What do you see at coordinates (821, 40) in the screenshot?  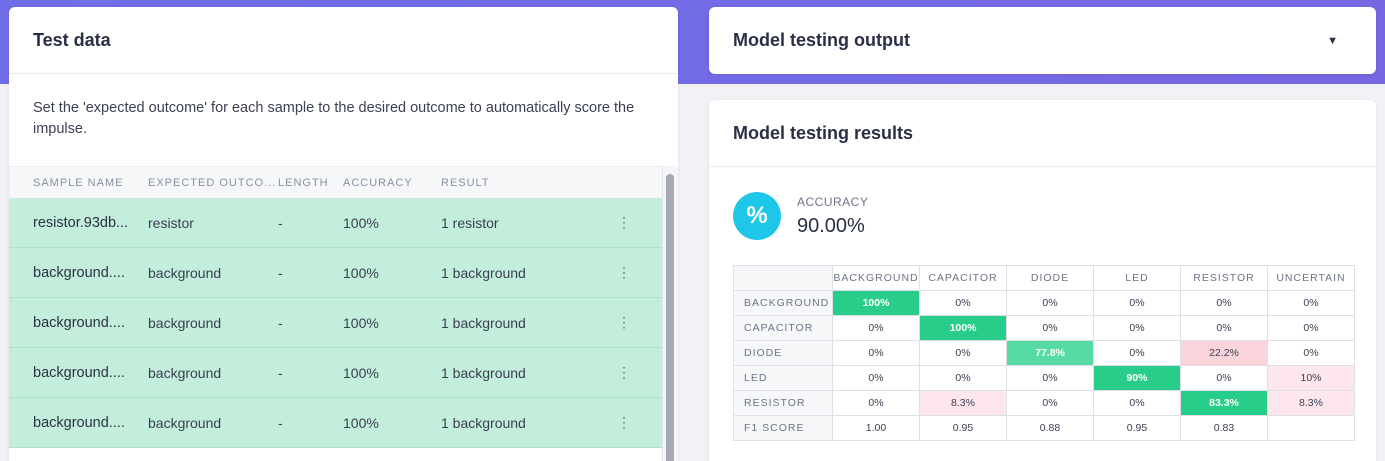 I see `model-testing-output-title: Model testing output` at bounding box center [821, 40].